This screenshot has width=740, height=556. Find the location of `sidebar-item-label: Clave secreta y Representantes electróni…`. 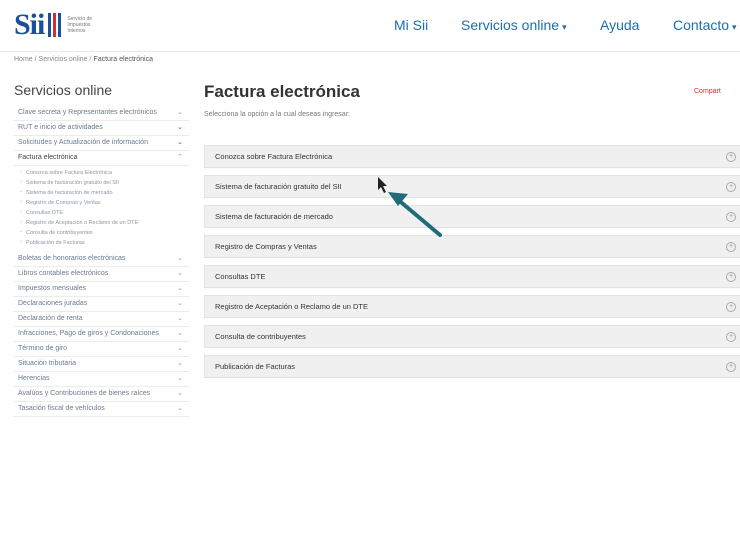

sidebar-item-label: Clave secreta y Representantes electróni… is located at coordinates (87, 112).